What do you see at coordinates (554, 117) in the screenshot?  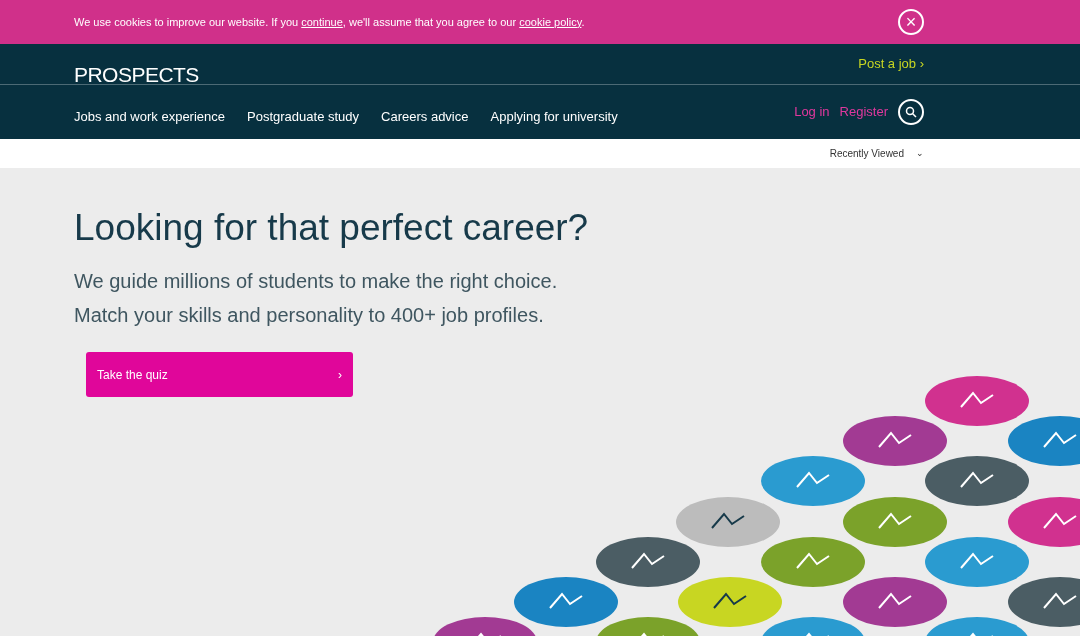 I see `nav-link: Applying for university` at bounding box center [554, 117].